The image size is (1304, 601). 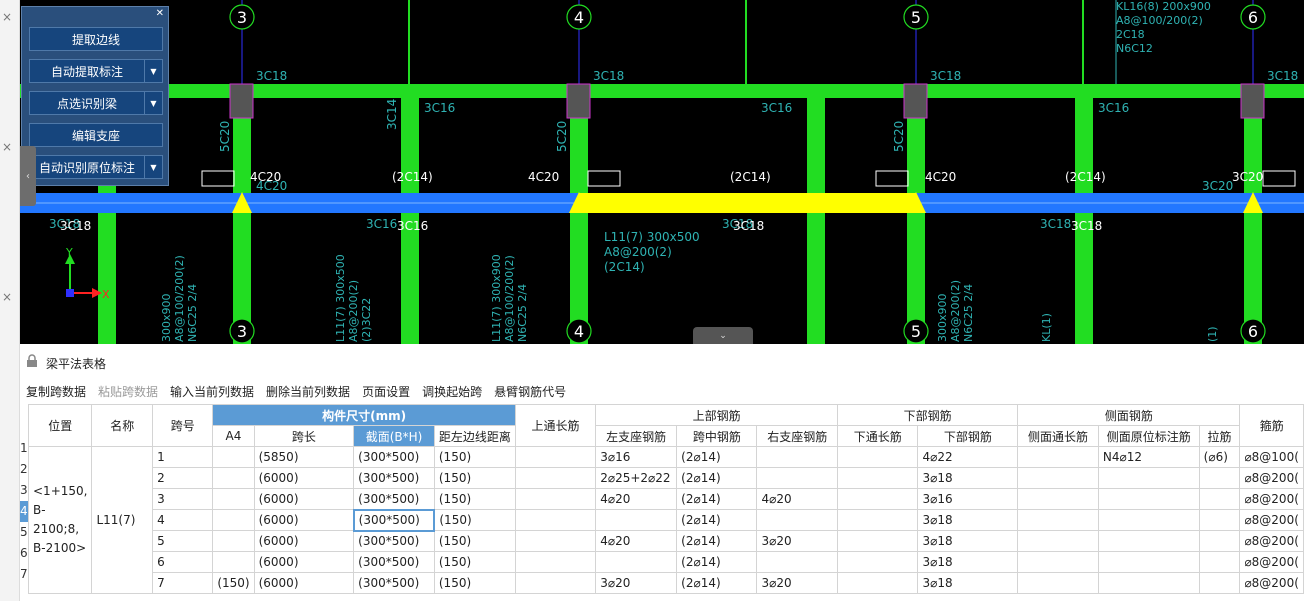 What do you see at coordinates (717, 415) in the screenshot?
I see `header-top-group: 上部钢筋` at bounding box center [717, 415].